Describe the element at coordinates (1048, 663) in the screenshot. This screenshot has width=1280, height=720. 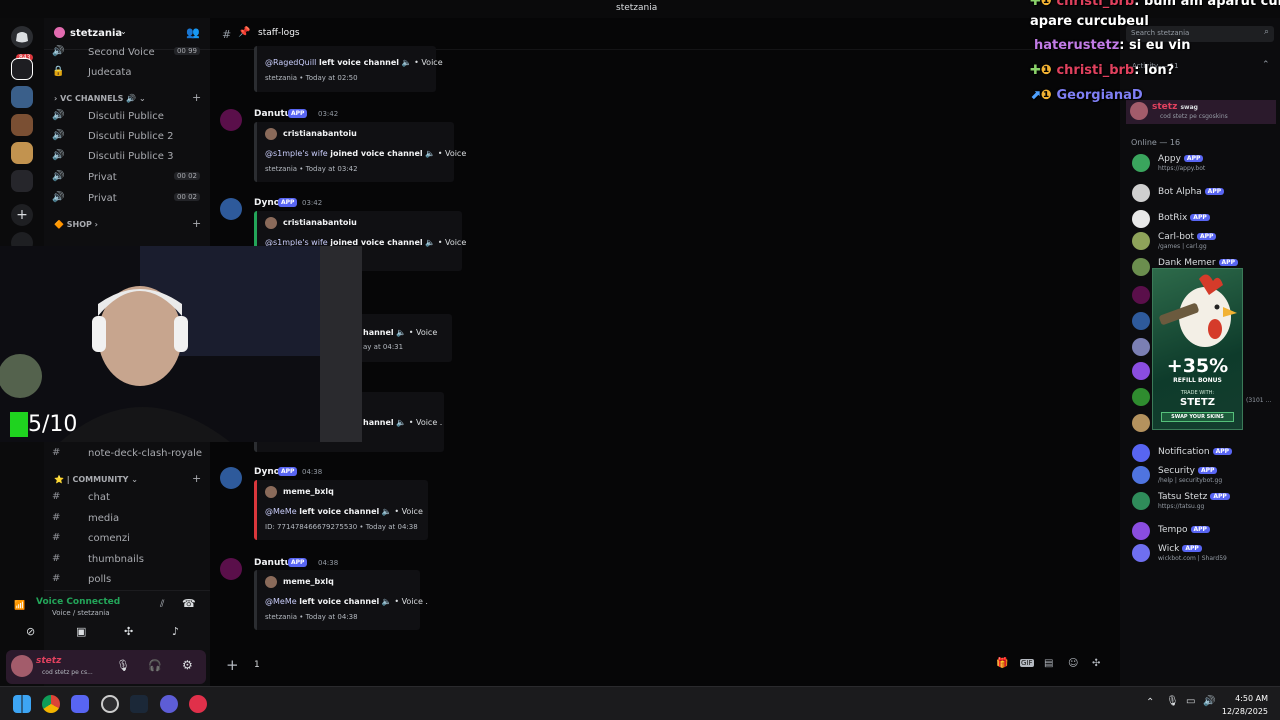
I see `sticker-icon: ▤` at that location.